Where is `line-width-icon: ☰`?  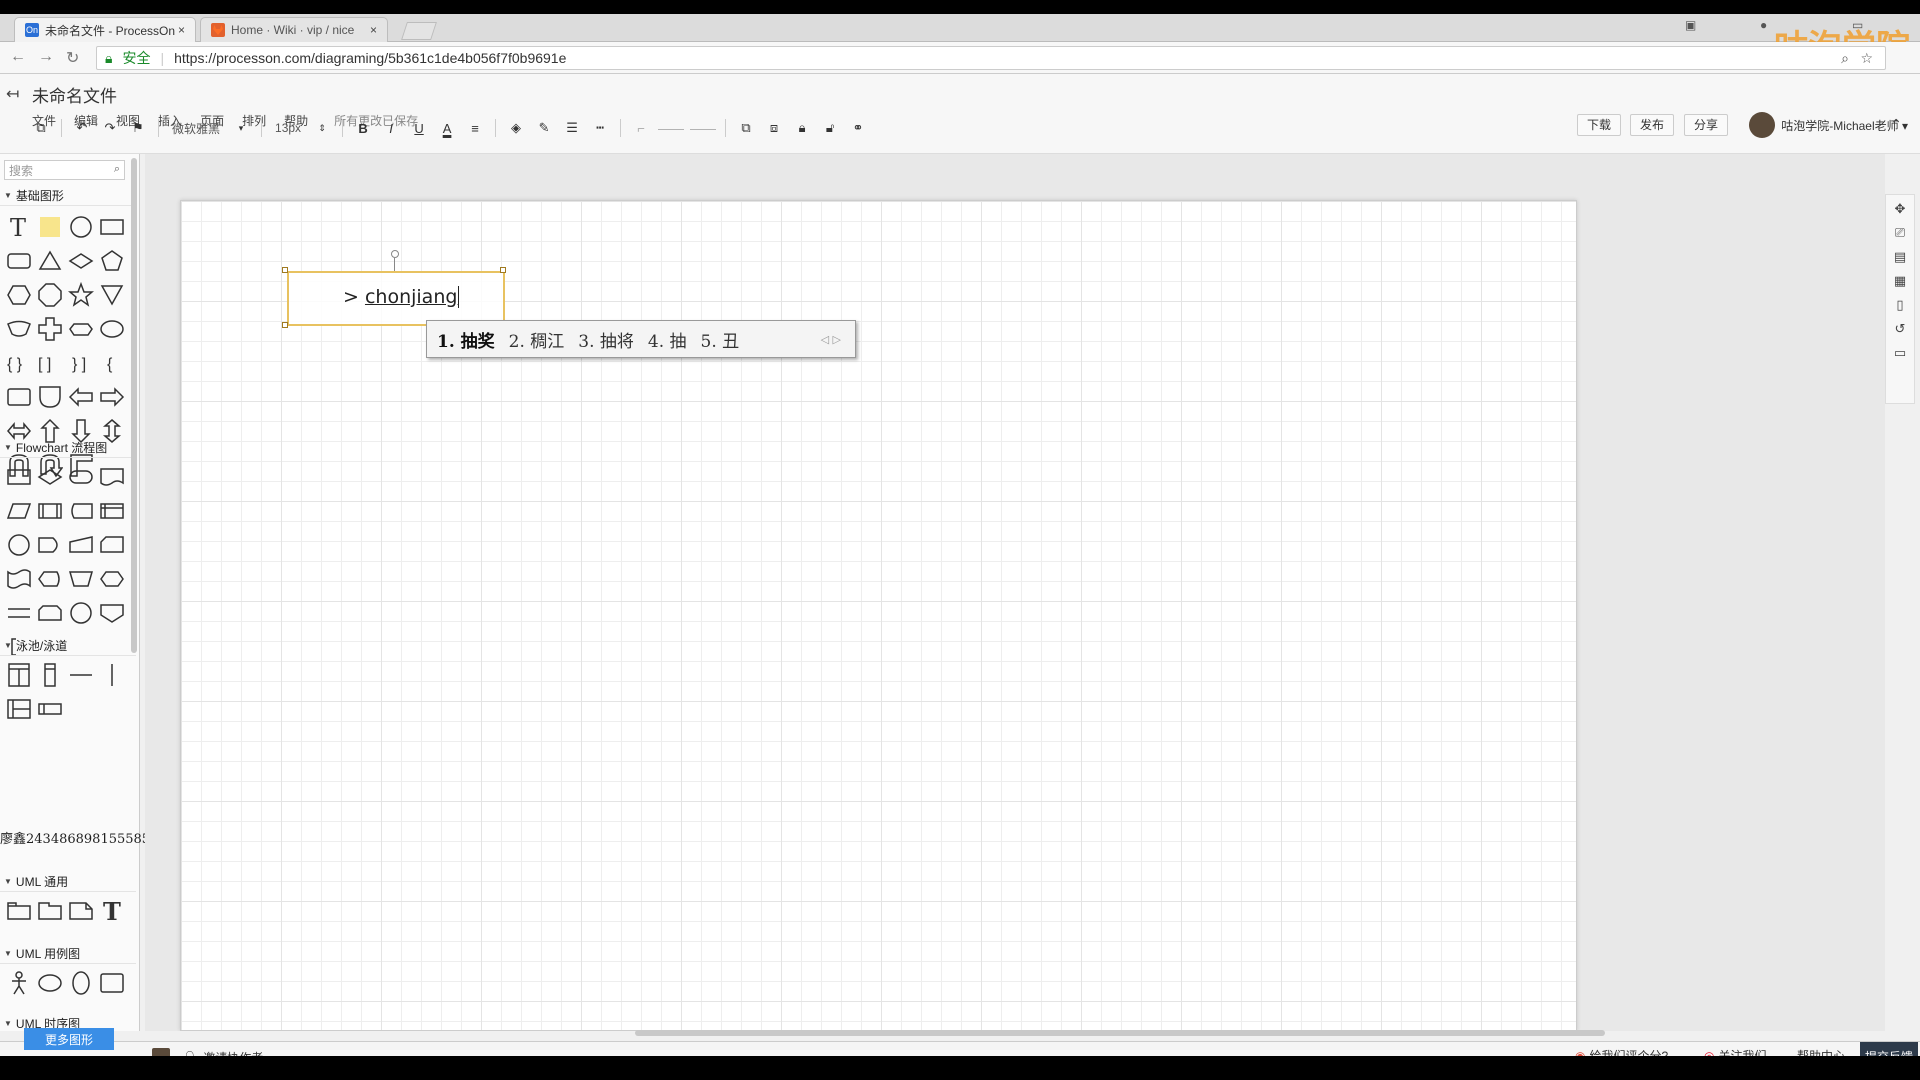
line-width-icon: ☰ is located at coordinates (572, 128).